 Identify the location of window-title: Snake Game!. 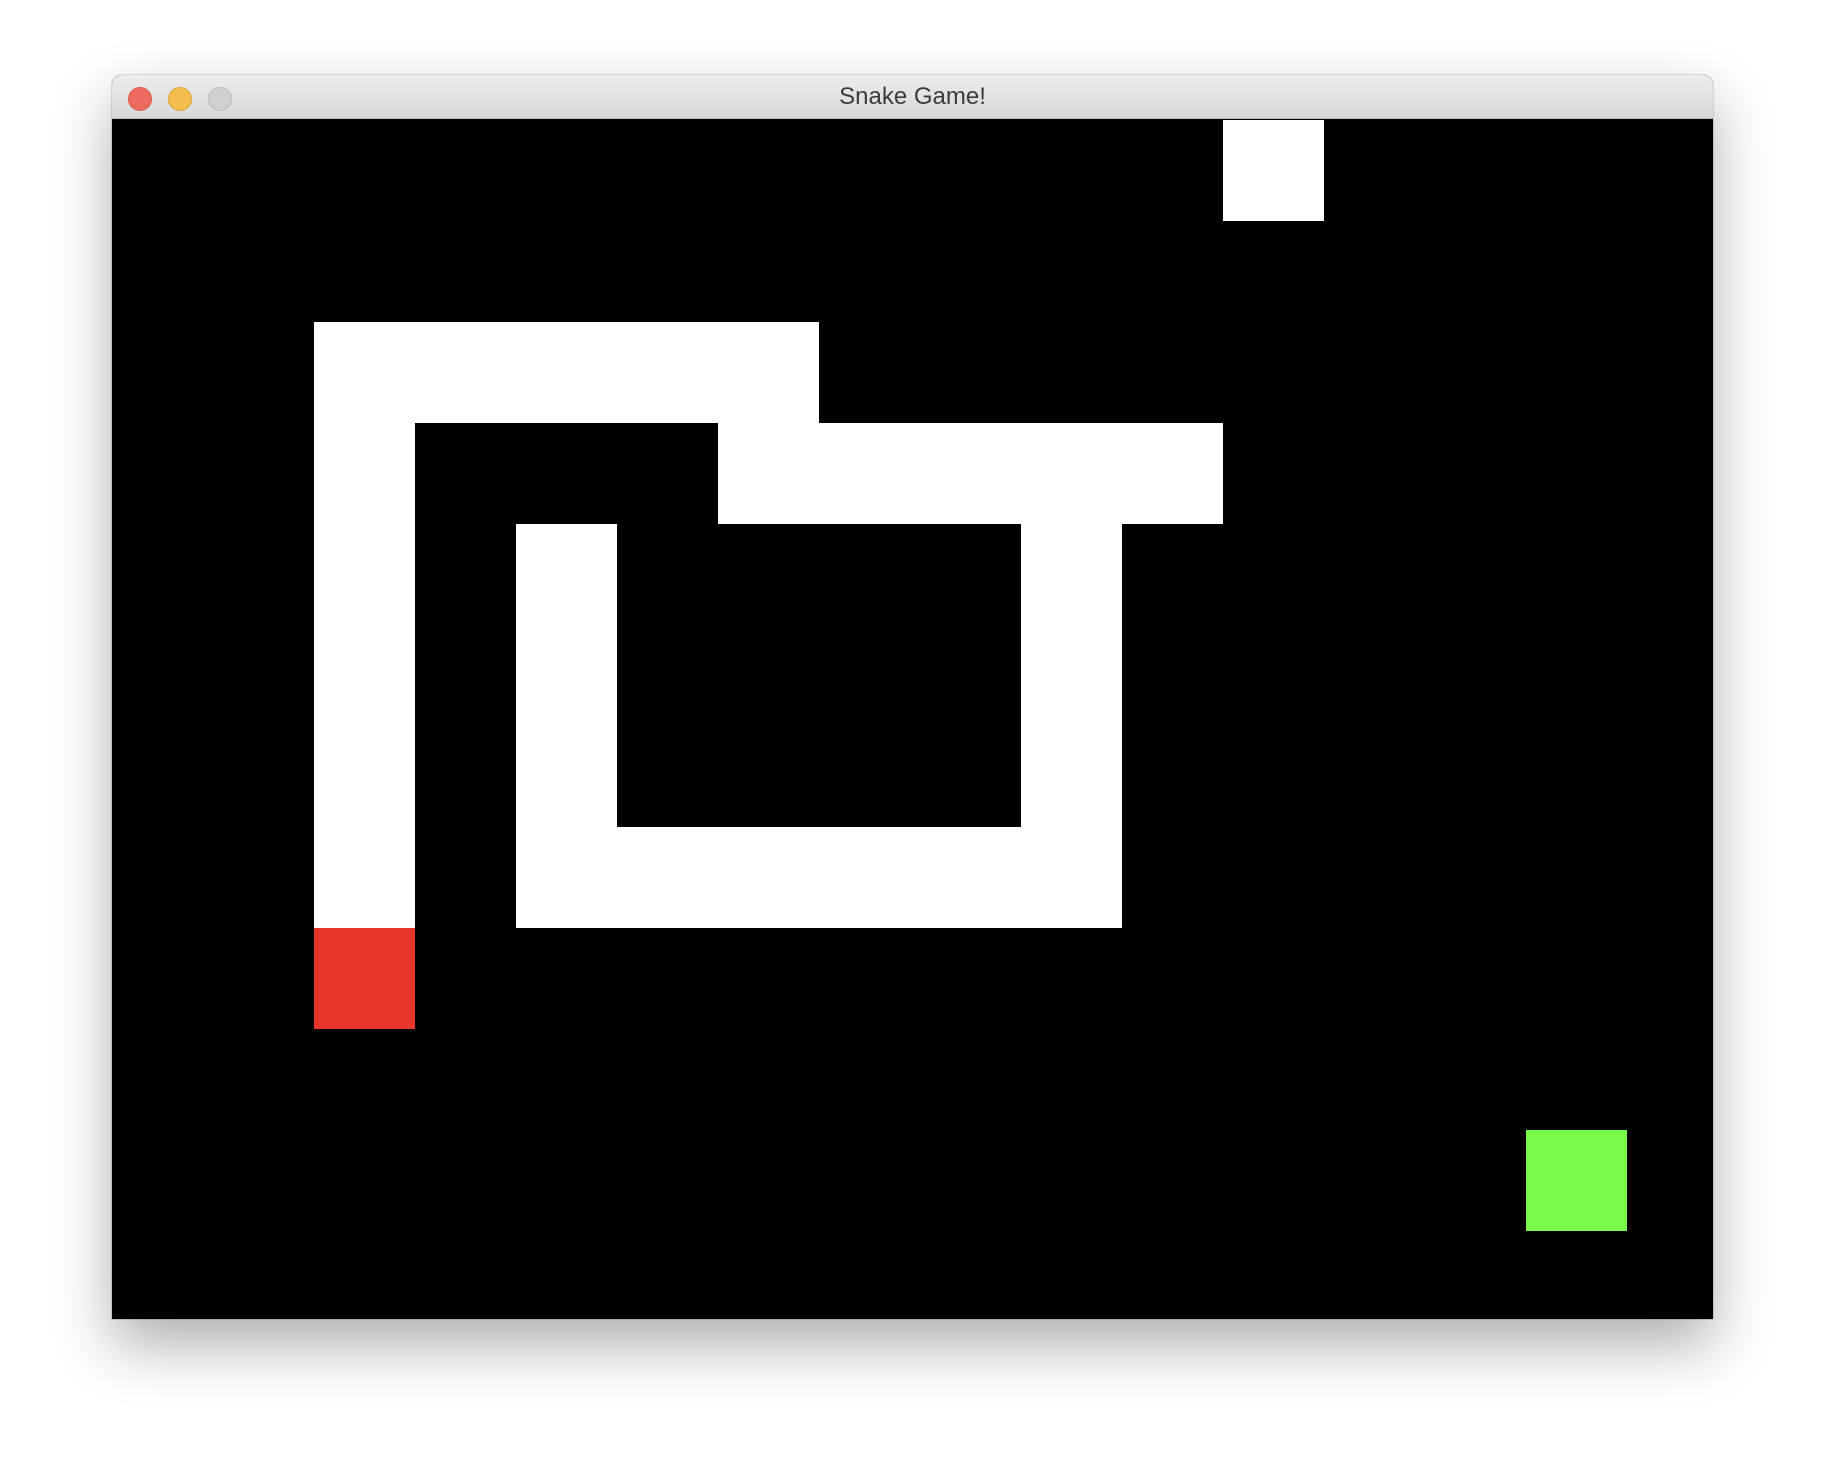
(912, 96).